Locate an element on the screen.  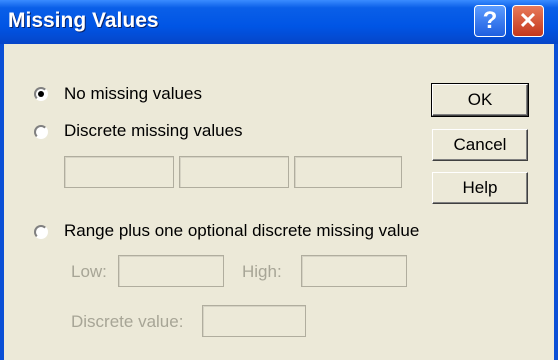
help-button: Help is located at coordinates (480, 188).